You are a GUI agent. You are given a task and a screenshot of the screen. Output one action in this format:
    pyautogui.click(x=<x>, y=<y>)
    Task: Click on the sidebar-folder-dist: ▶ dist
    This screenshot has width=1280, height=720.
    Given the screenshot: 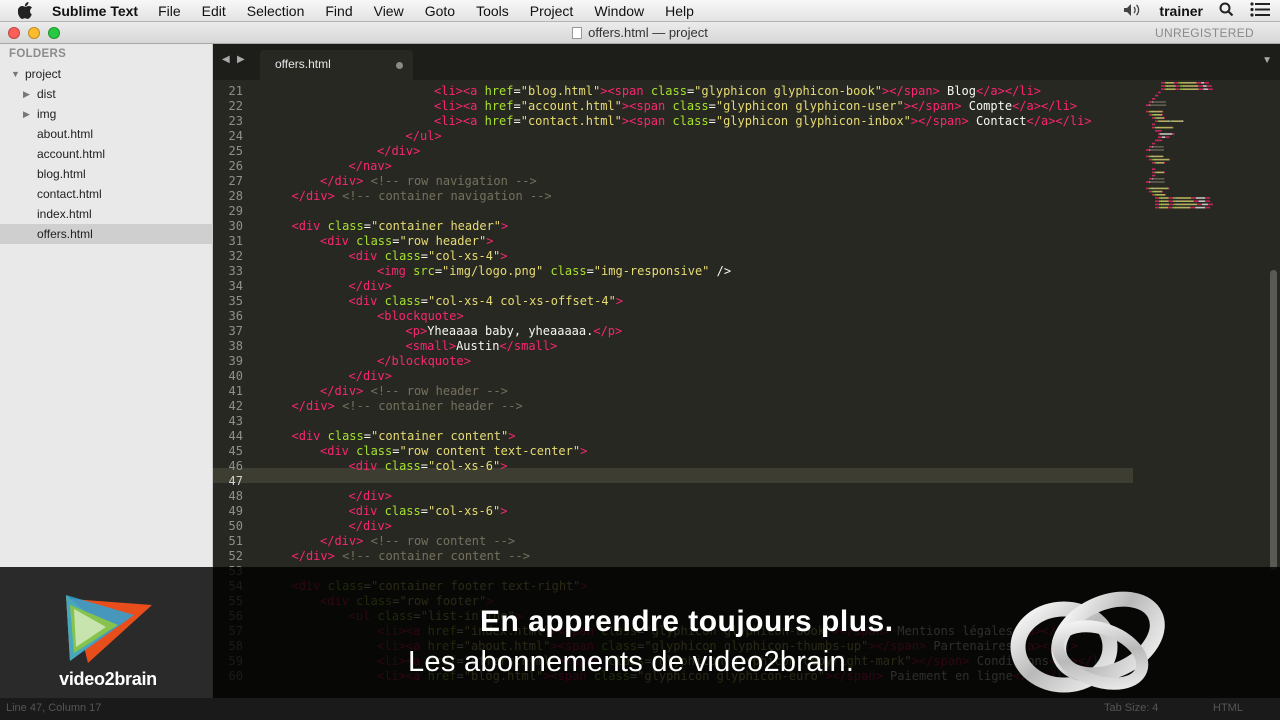 What is the action you would take?
    pyautogui.click(x=106, y=94)
    